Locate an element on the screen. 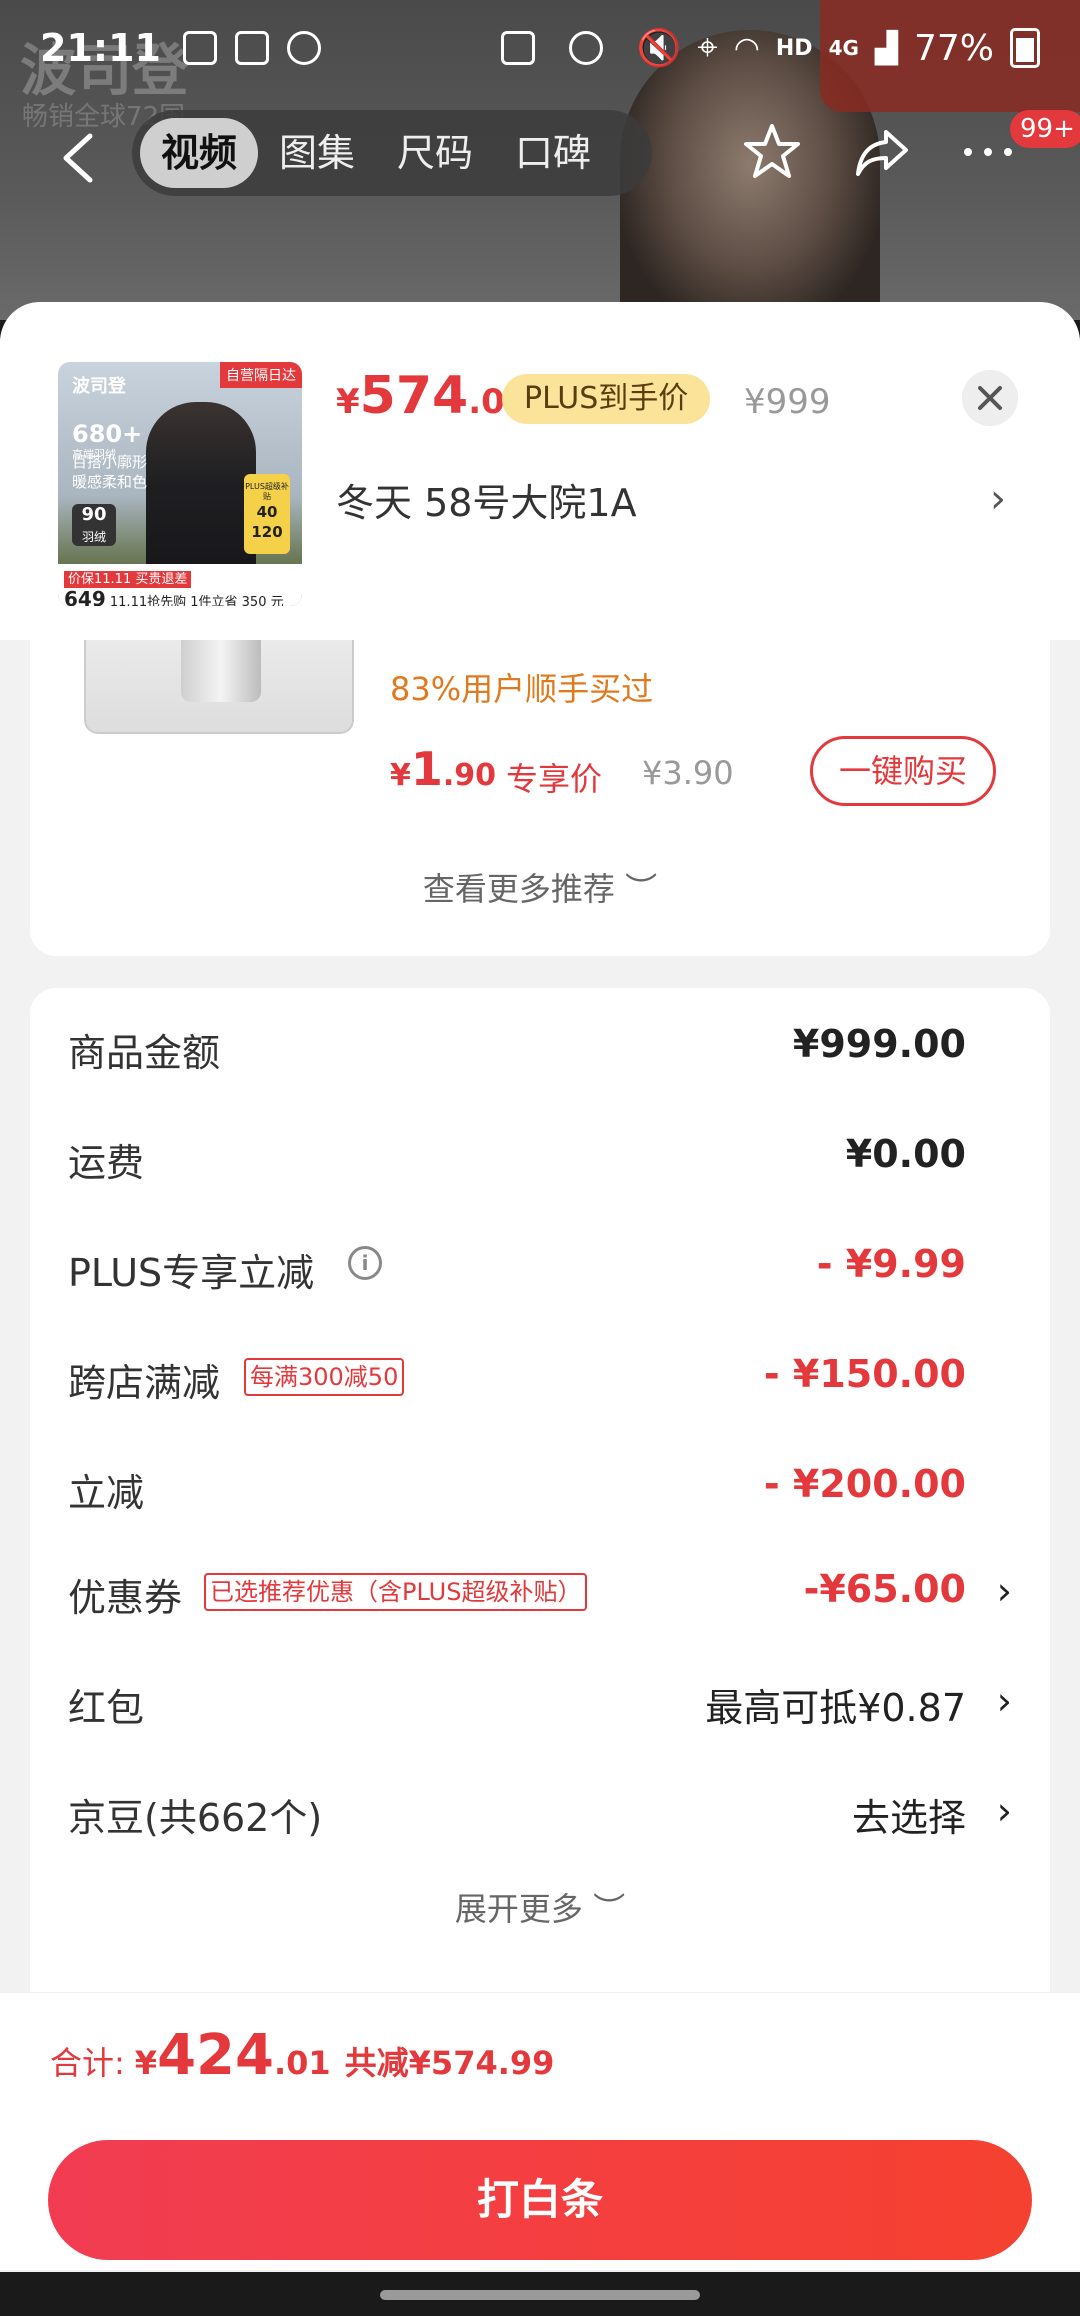 The image size is (1080, 2316). product-image-side2: 120 is located at coordinates (267, 532).